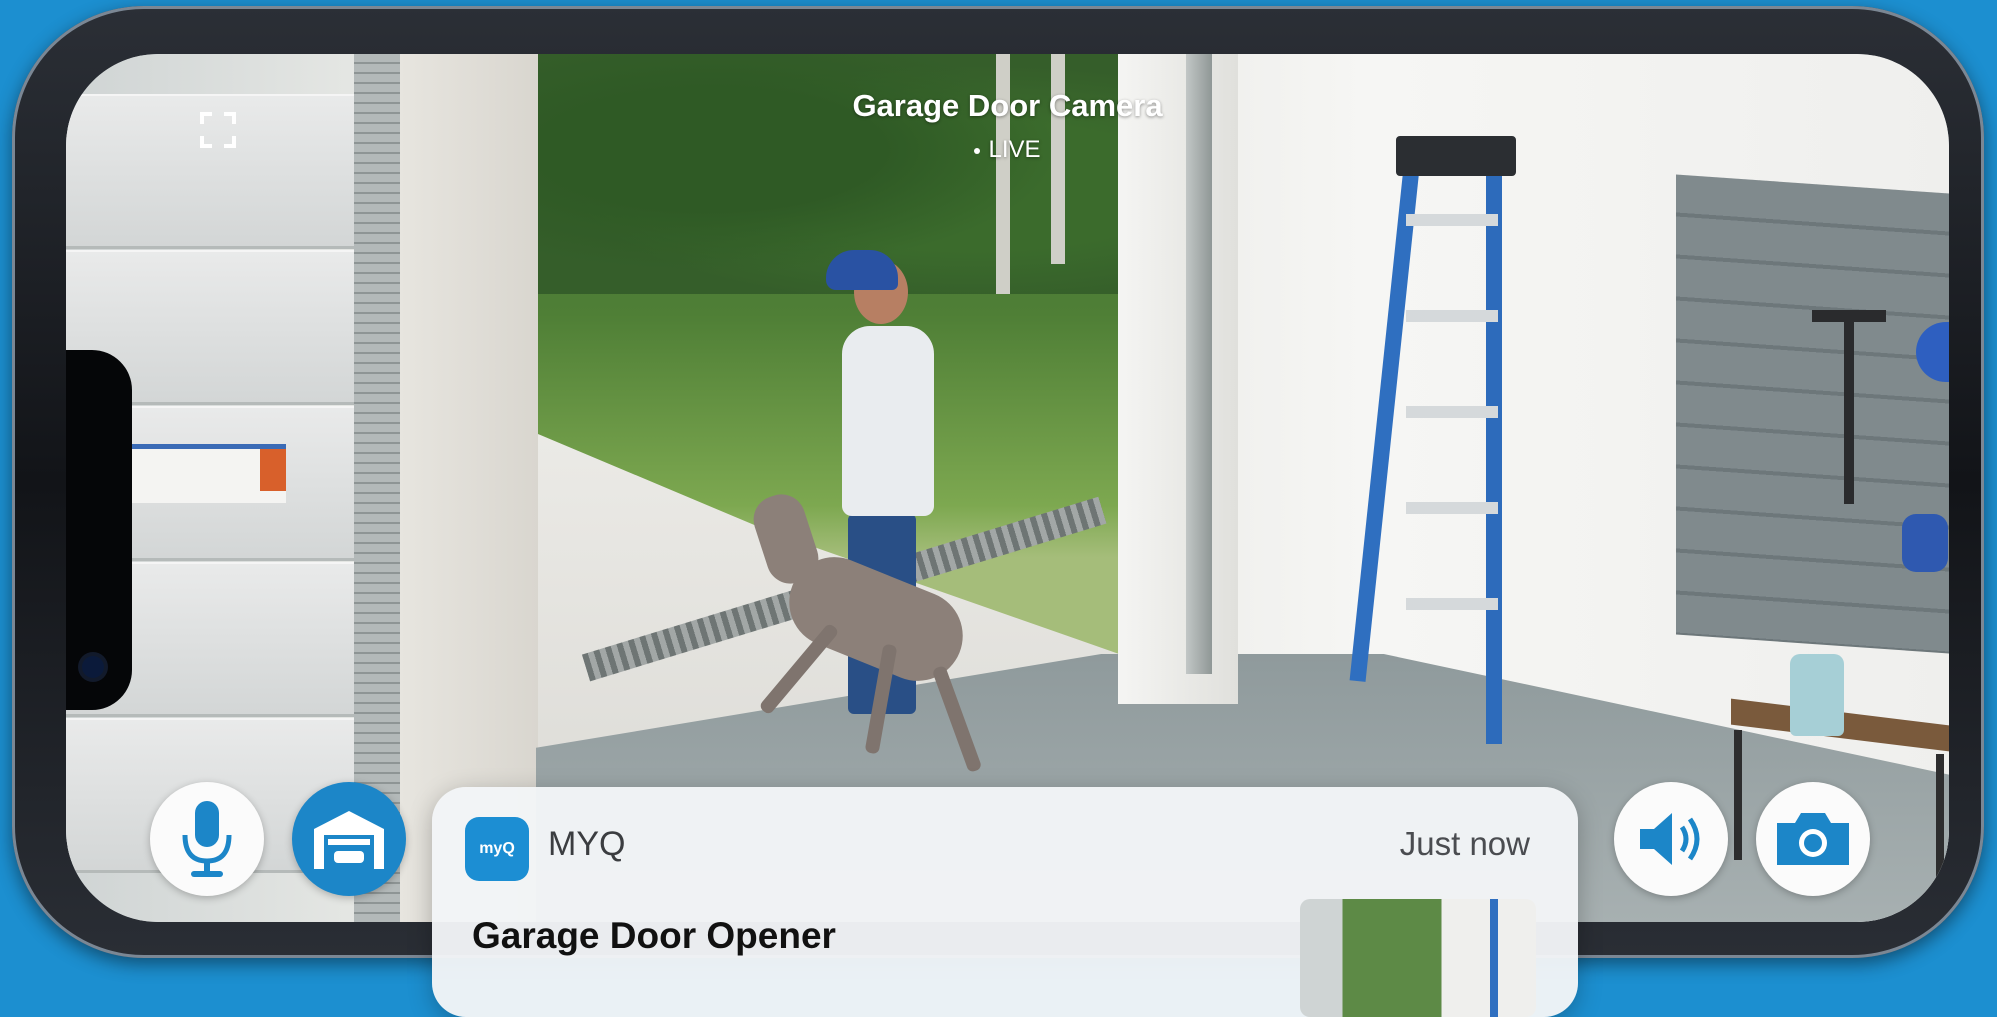 This screenshot has height=1017, width=1997. Describe the element at coordinates (1418, 958) in the screenshot. I see `notification-thumbnail` at that location.